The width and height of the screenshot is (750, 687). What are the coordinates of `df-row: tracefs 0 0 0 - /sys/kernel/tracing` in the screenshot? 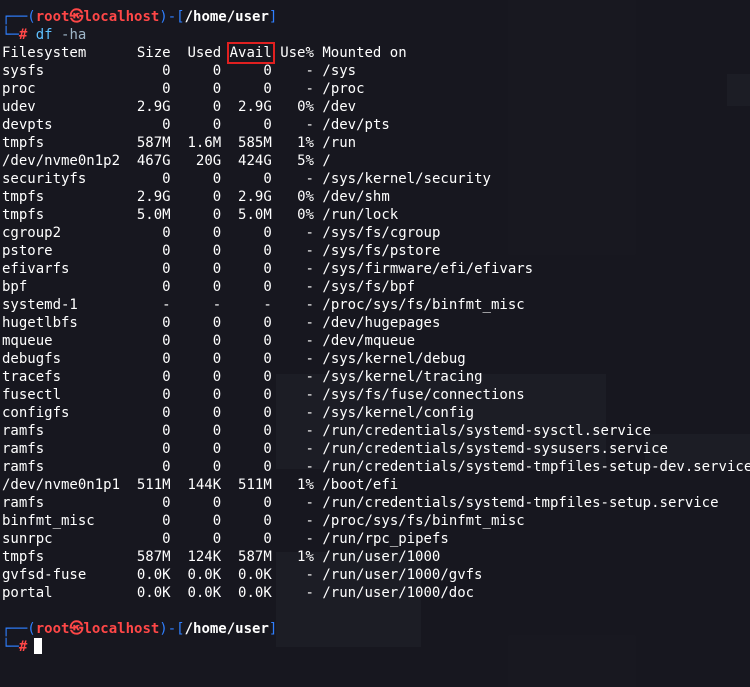 It's located at (376, 377).